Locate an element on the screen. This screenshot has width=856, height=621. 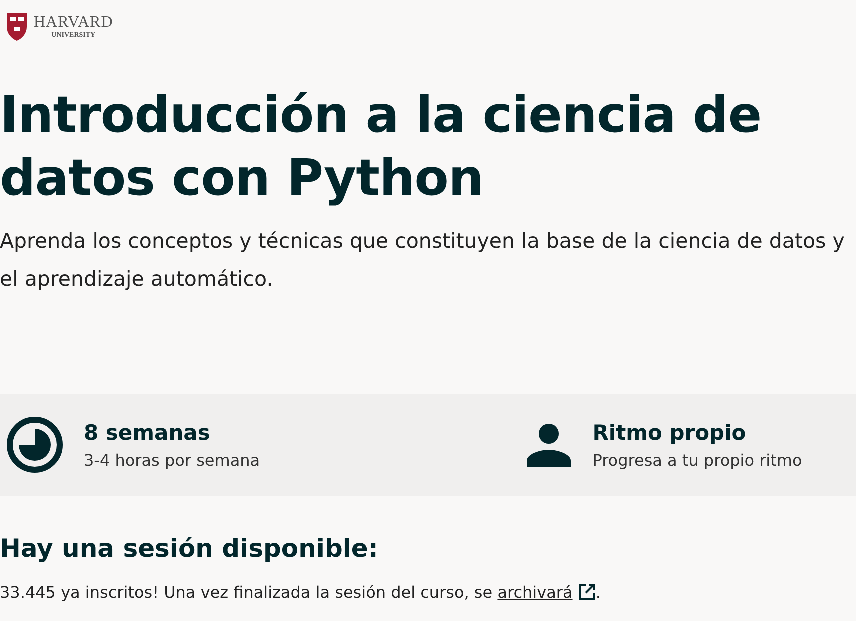
person-icon is located at coordinates (548, 445).